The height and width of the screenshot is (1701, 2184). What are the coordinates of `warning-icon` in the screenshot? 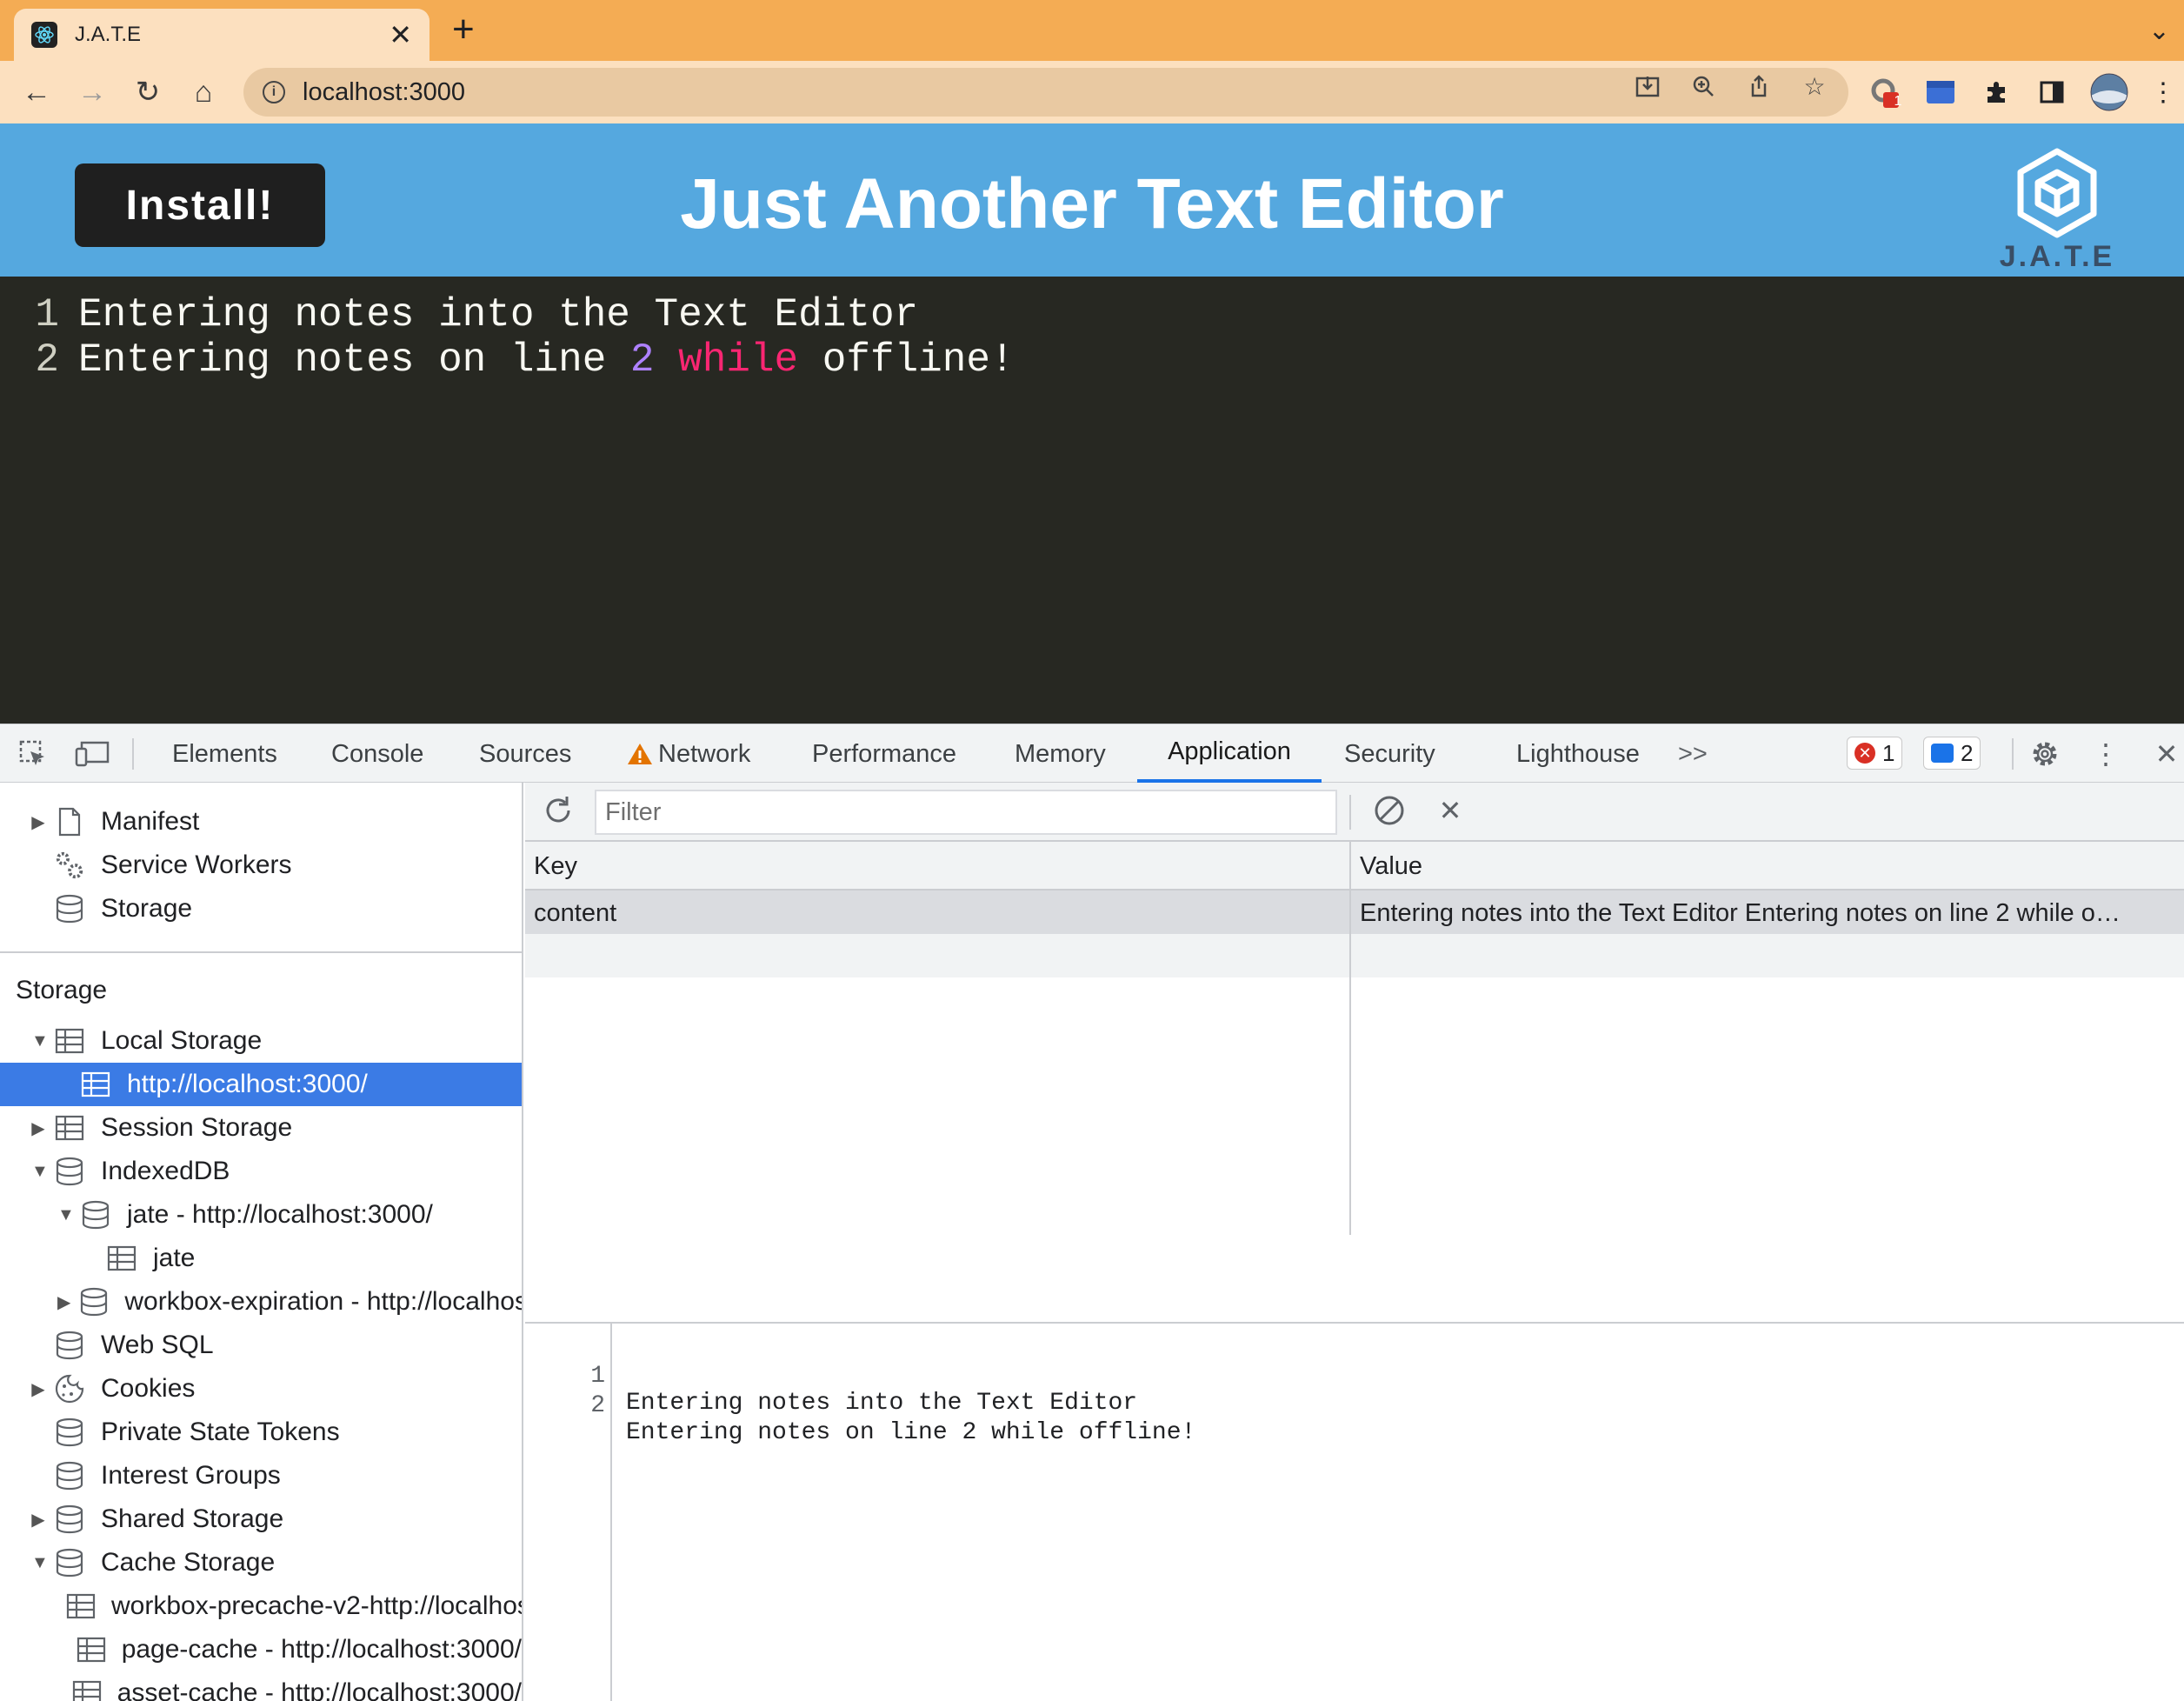 It's located at (640, 754).